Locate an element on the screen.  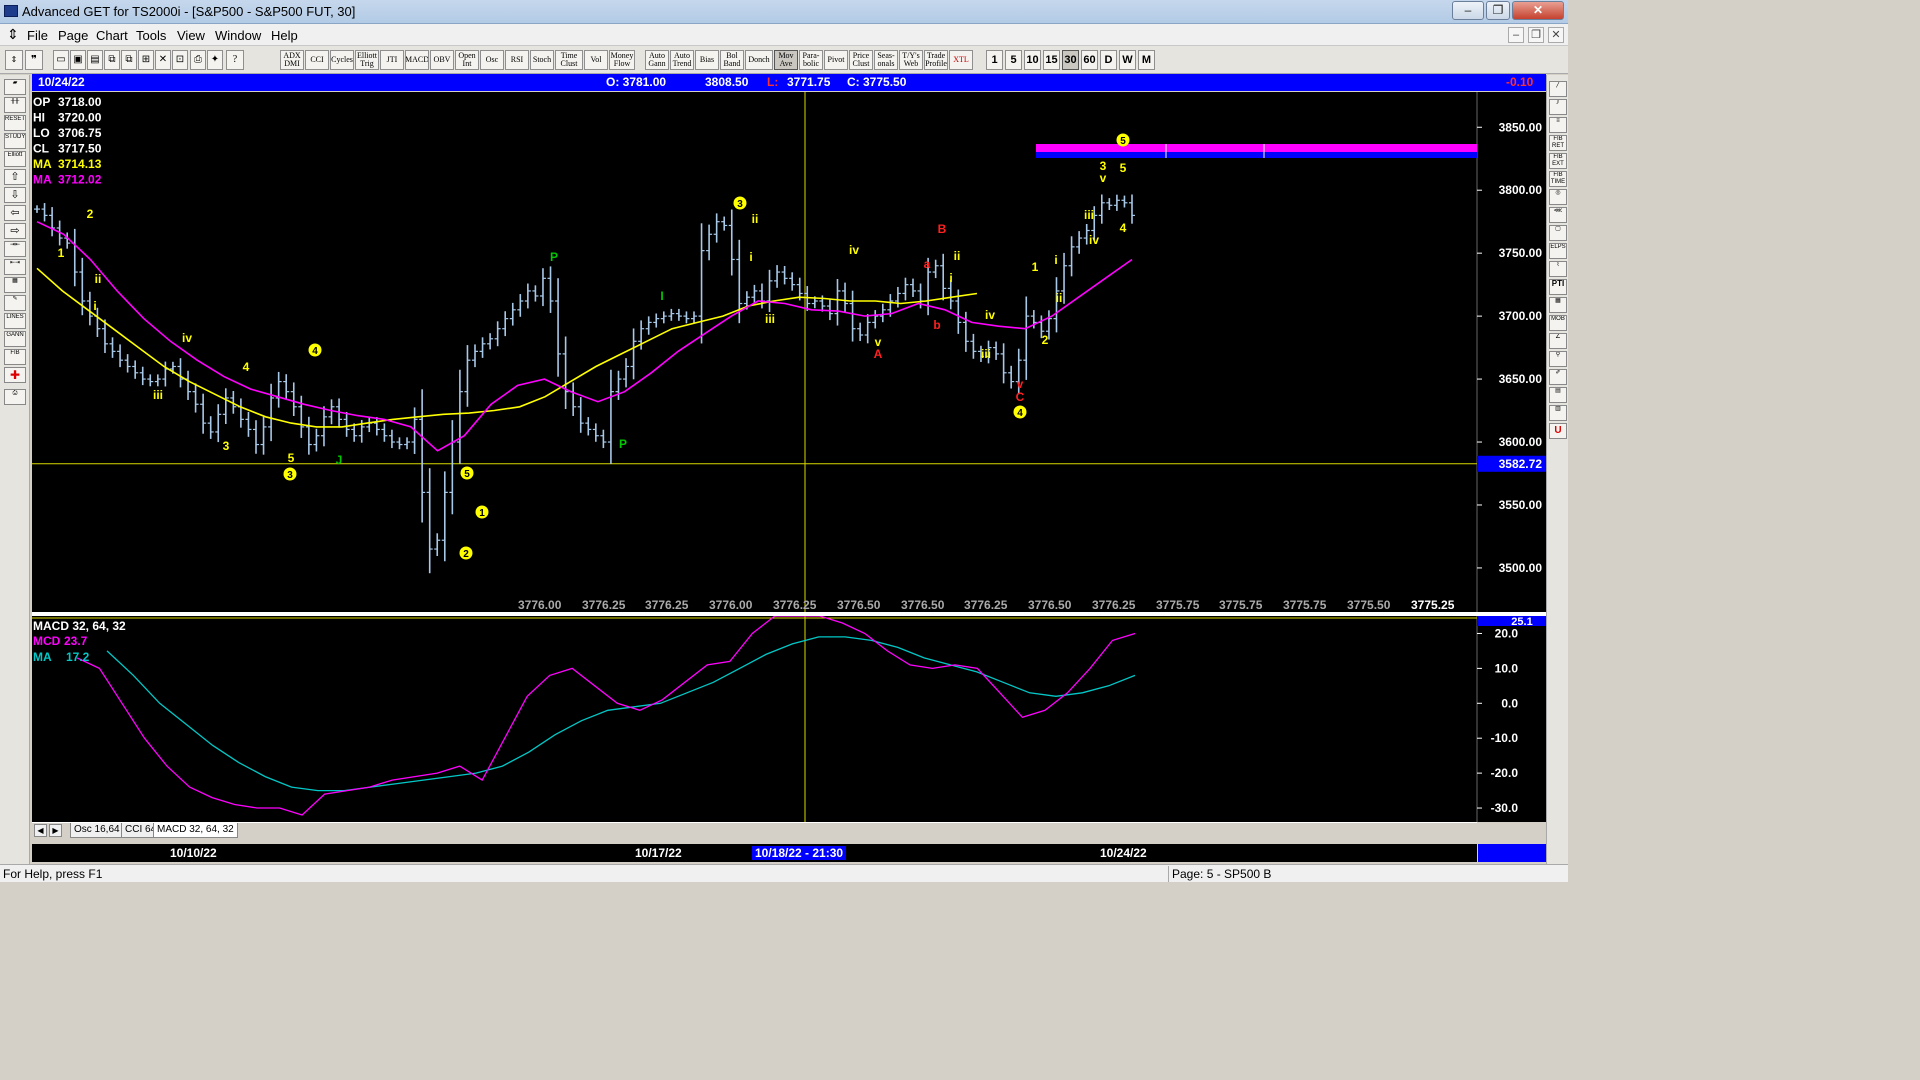
angle-tool-icon: ∠ is located at coordinates (1558, 341).